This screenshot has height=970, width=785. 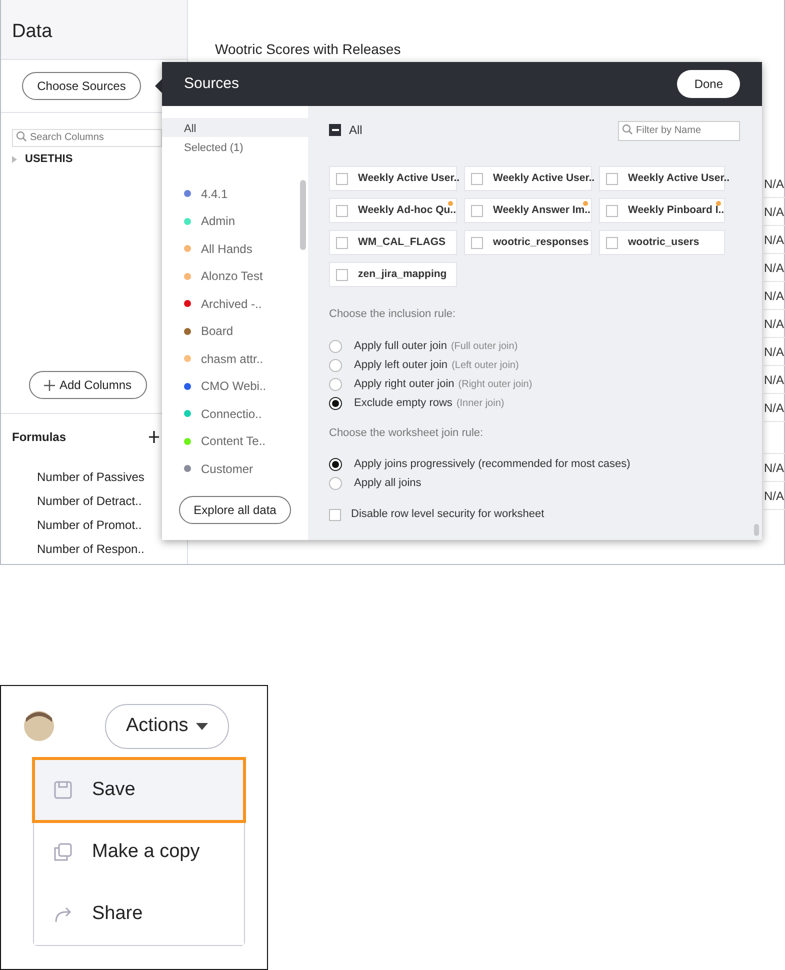 What do you see at coordinates (50, 385) in the screenshot?
I see `plus-icon` at bounding box center [50, 385].